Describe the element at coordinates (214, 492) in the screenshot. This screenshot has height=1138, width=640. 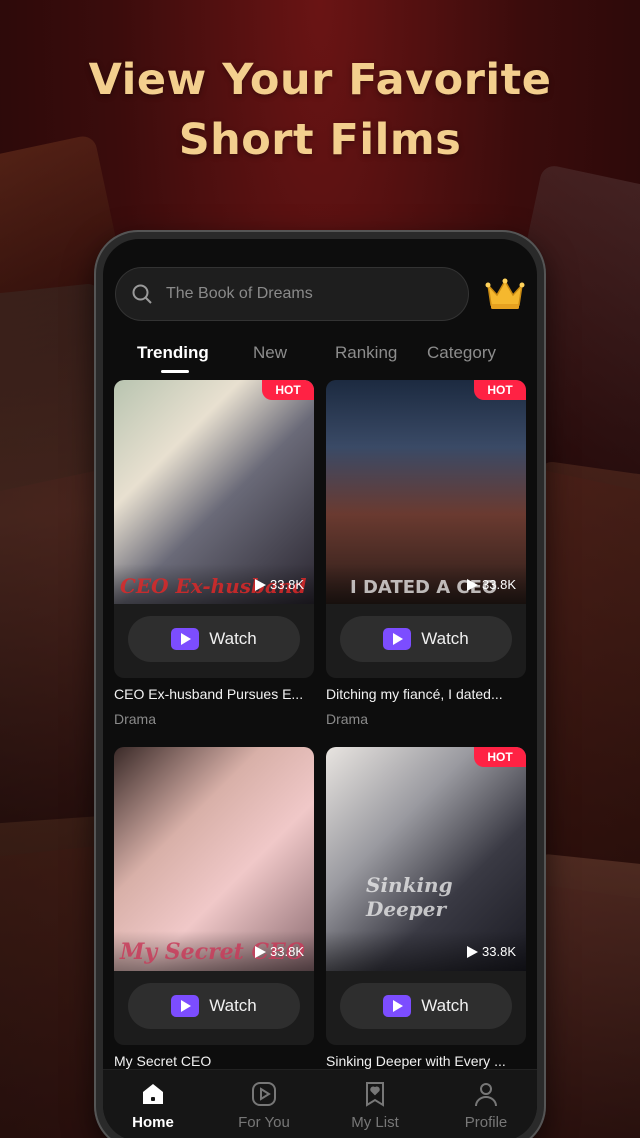
I see `poster-image: CEO Ex-husband HOT 33.8K` at that location.